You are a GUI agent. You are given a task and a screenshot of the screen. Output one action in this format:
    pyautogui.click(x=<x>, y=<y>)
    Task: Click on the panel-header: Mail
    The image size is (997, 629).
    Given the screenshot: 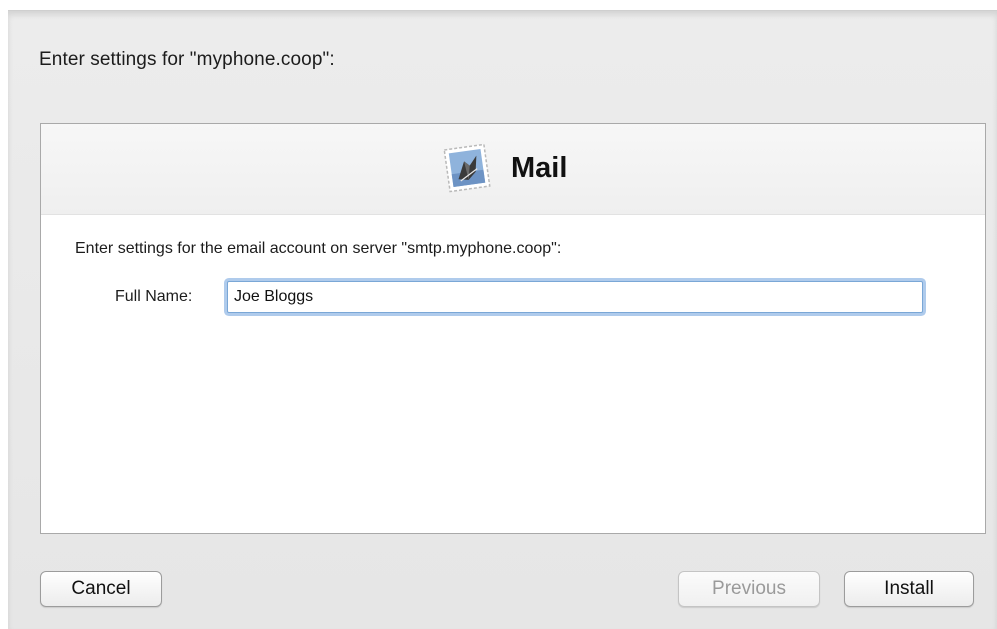 What is the action you would take?
    pyautogui.click(x=513, y=169)
    